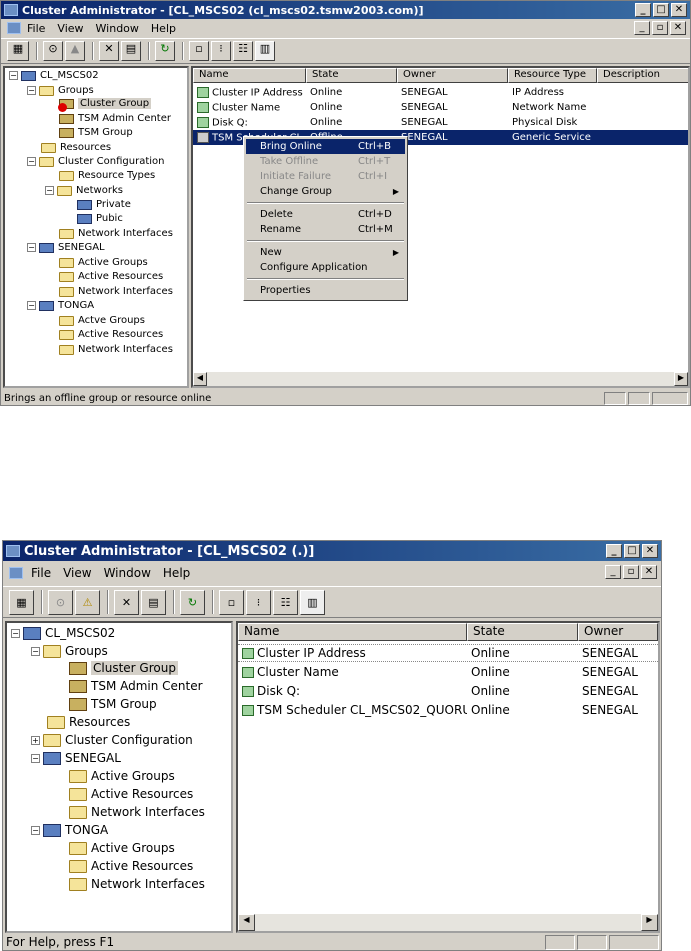 This screenshot has width=691, height=951. Describe the element at coordinates (325, 229) in the screenshot. I see `menu-rename: Rename Ctrl+M` at that location.